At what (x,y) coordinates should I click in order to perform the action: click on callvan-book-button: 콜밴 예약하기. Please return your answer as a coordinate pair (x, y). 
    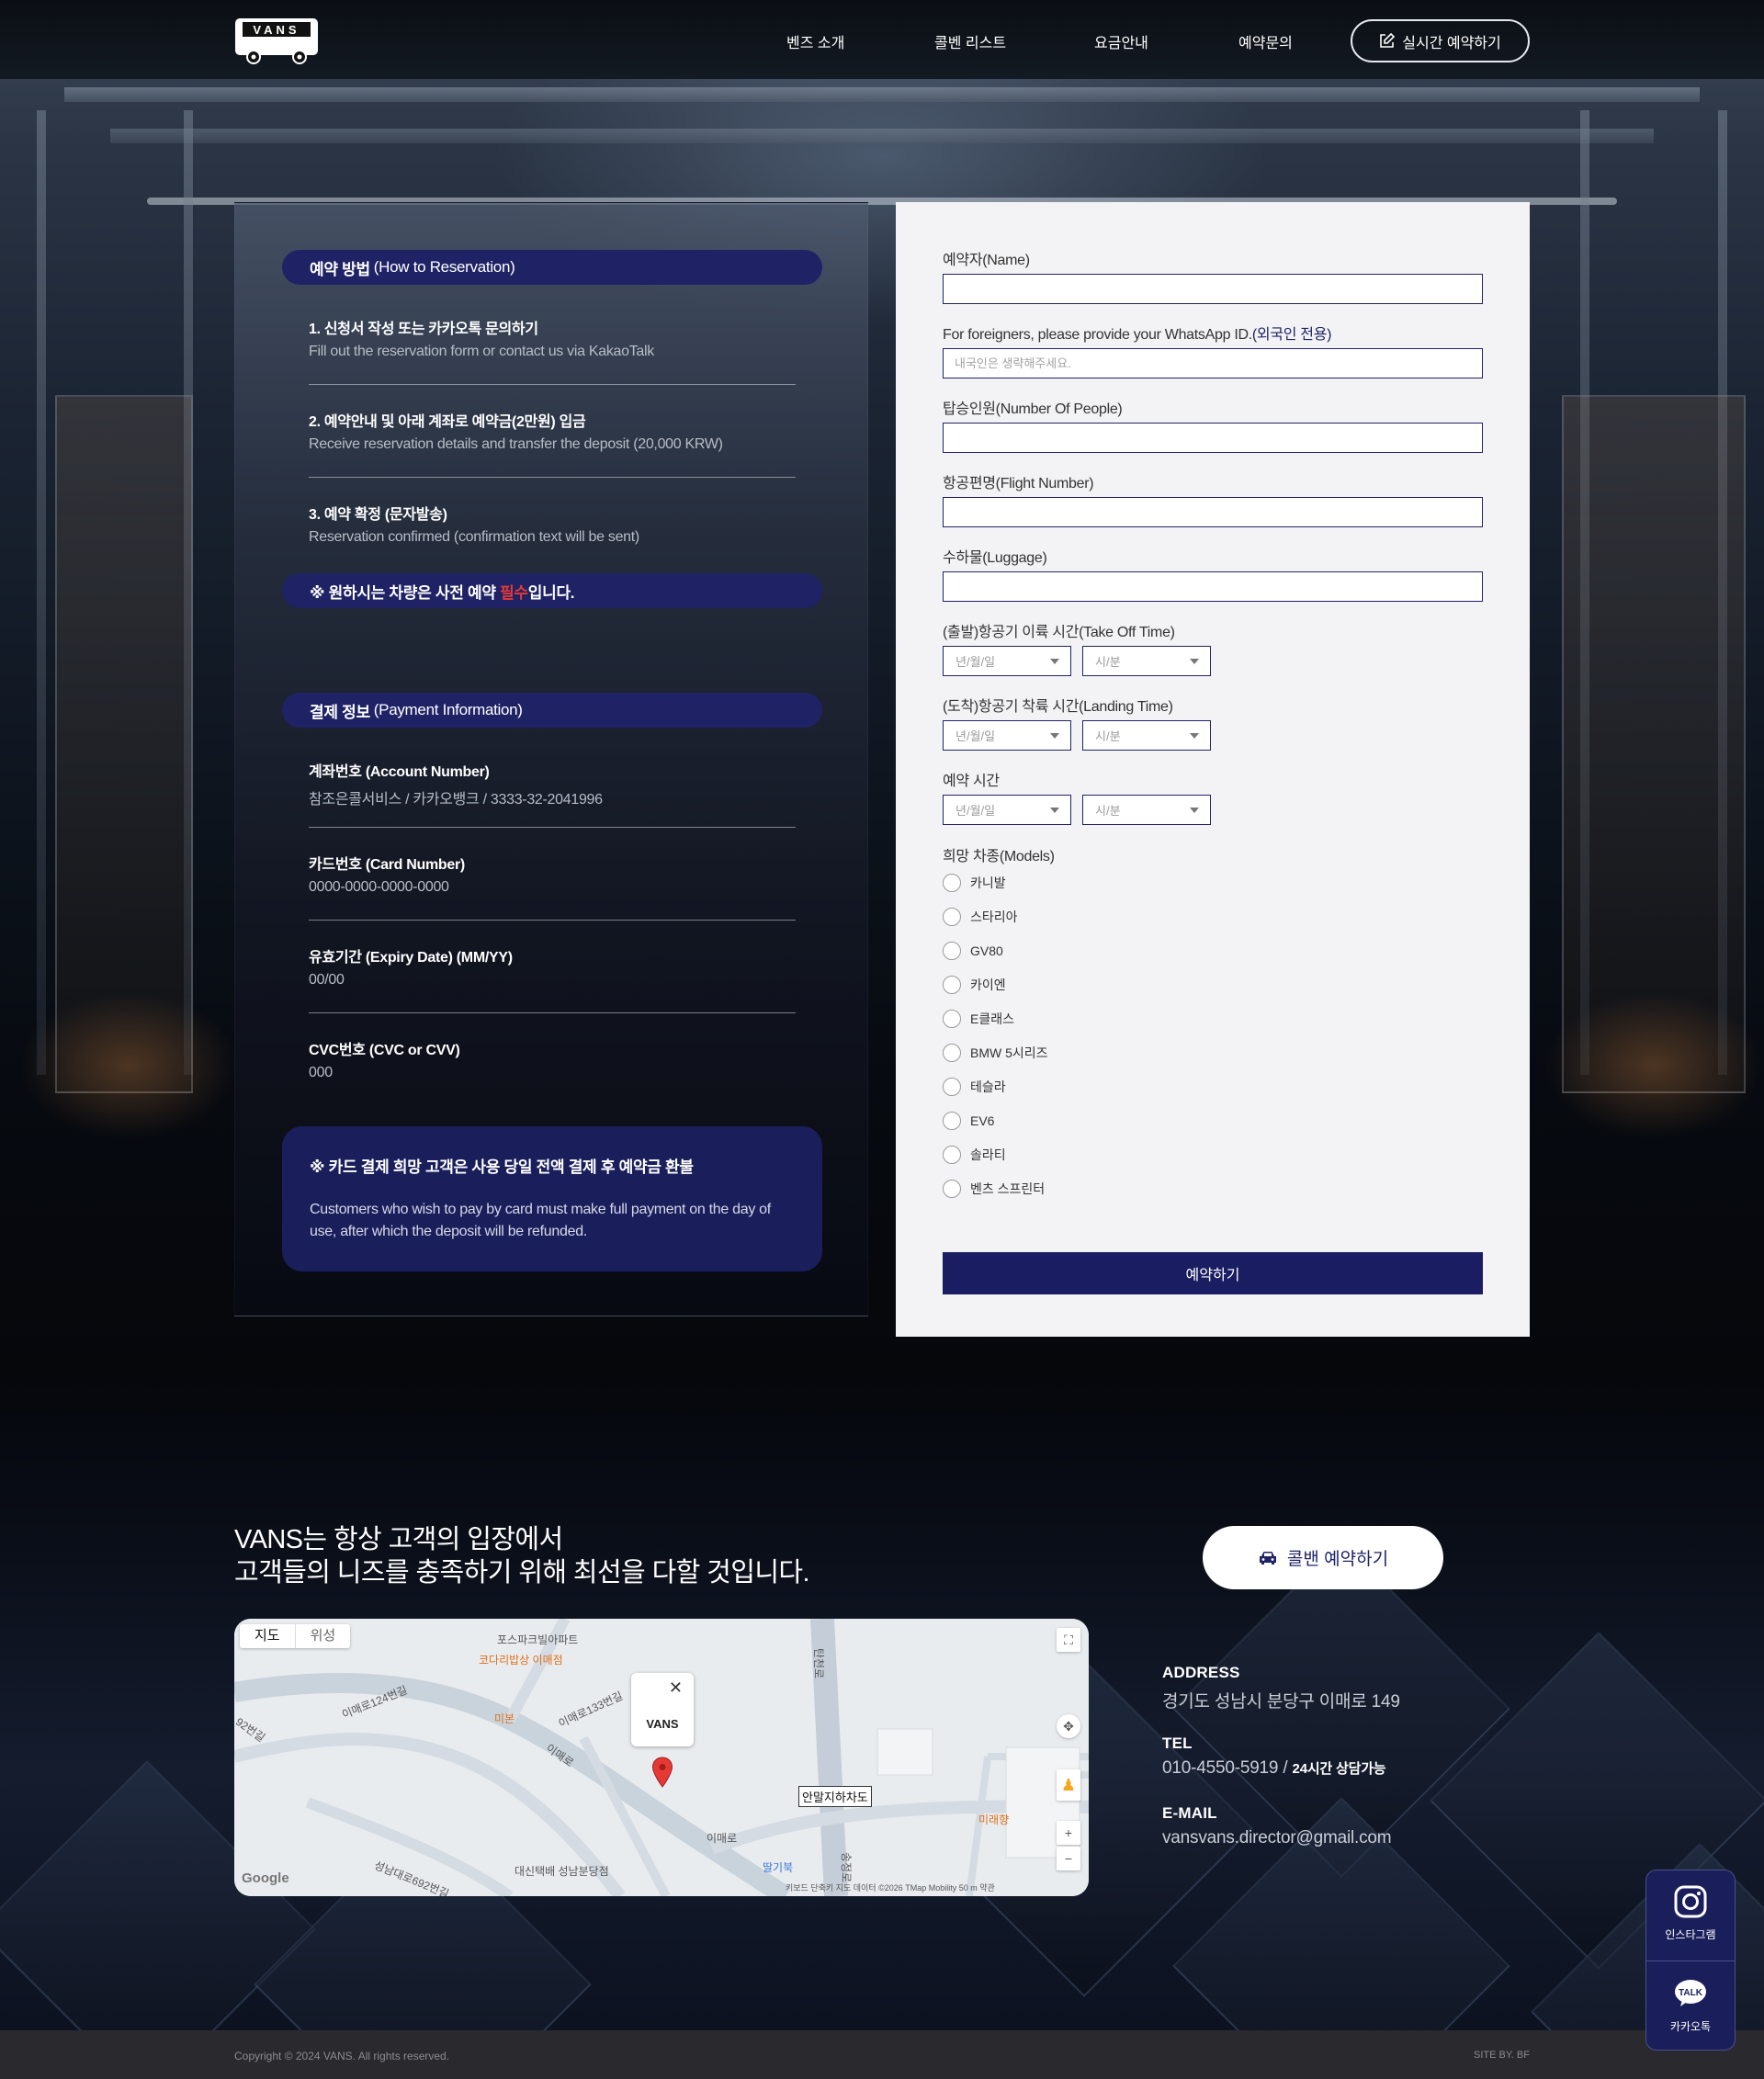
    Looking at the image, I should click on (1323, 1557).